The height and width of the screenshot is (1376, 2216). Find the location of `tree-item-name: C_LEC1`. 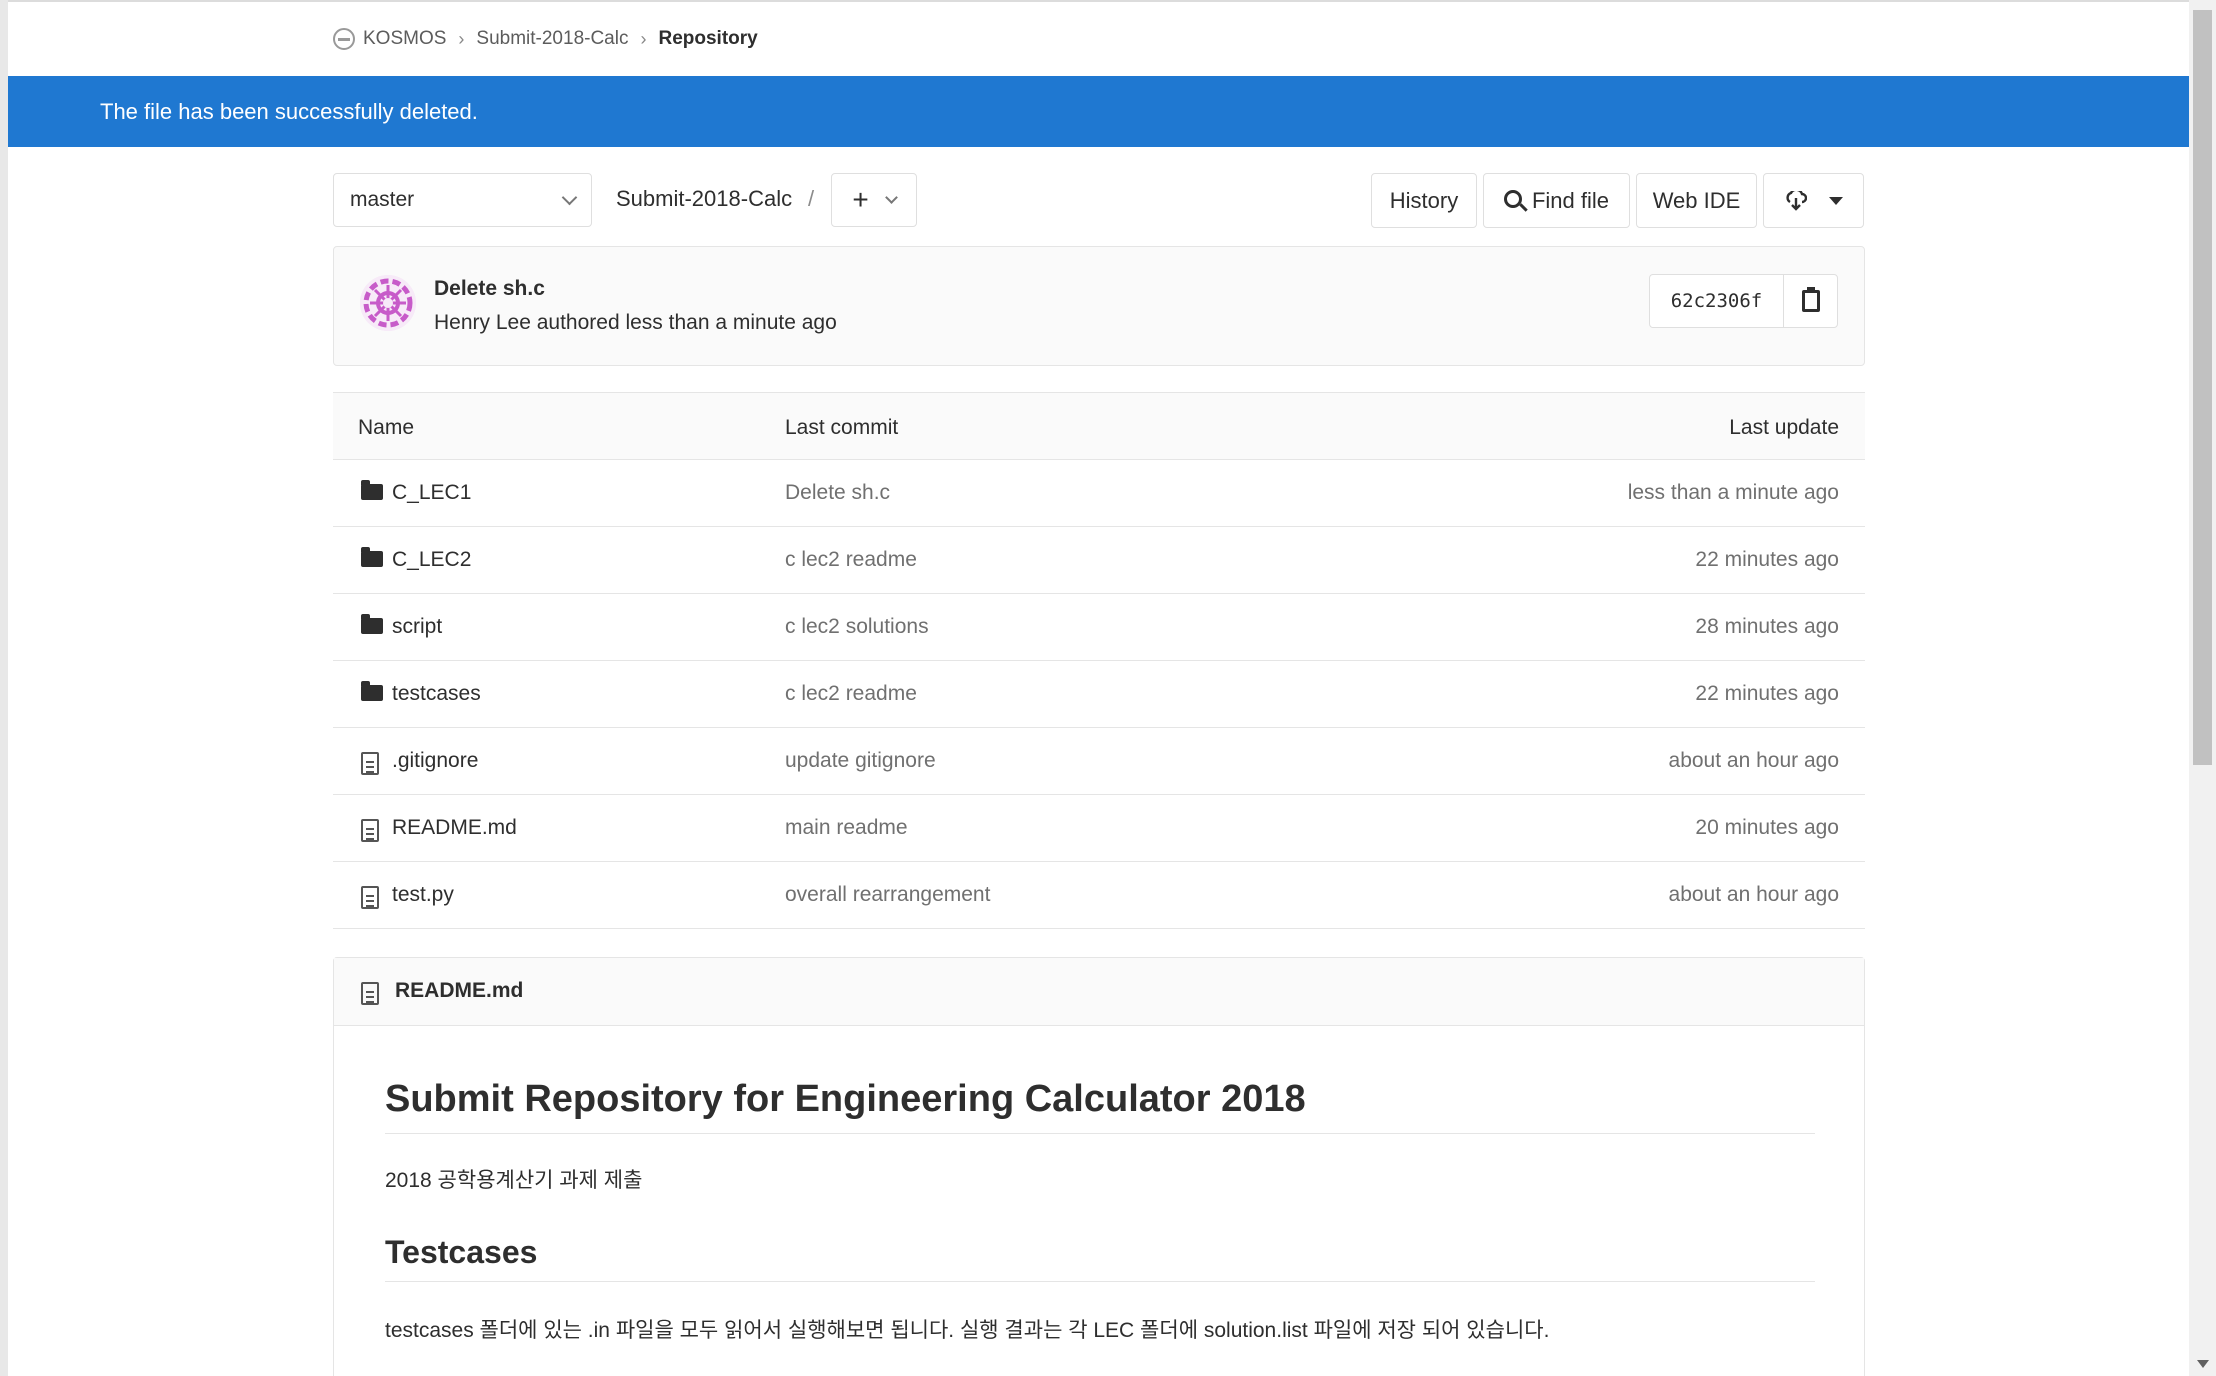

tree-item-name: C_LEC1 is located at coordinates (431, 493).